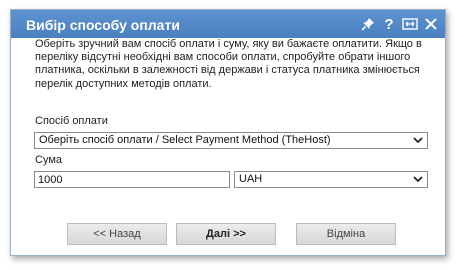  I want to click on dialog-titlebar: Вибір способу оплати ?, so click(228, 24).